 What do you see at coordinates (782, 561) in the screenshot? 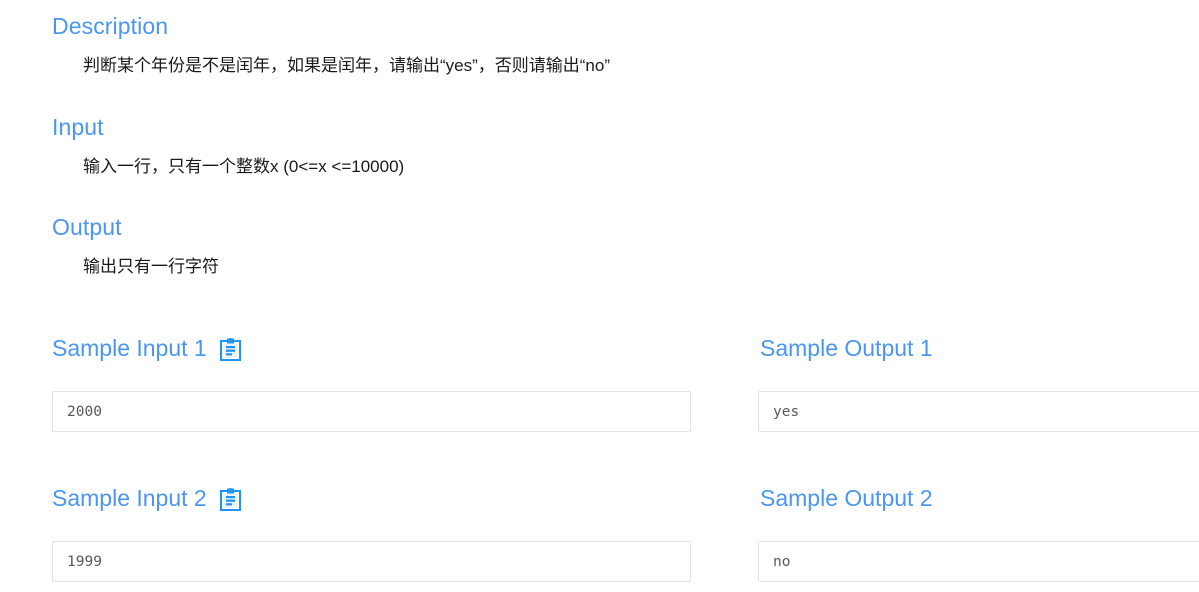
I see `sample-output-2-value: no` at bounding box center [782, 561].